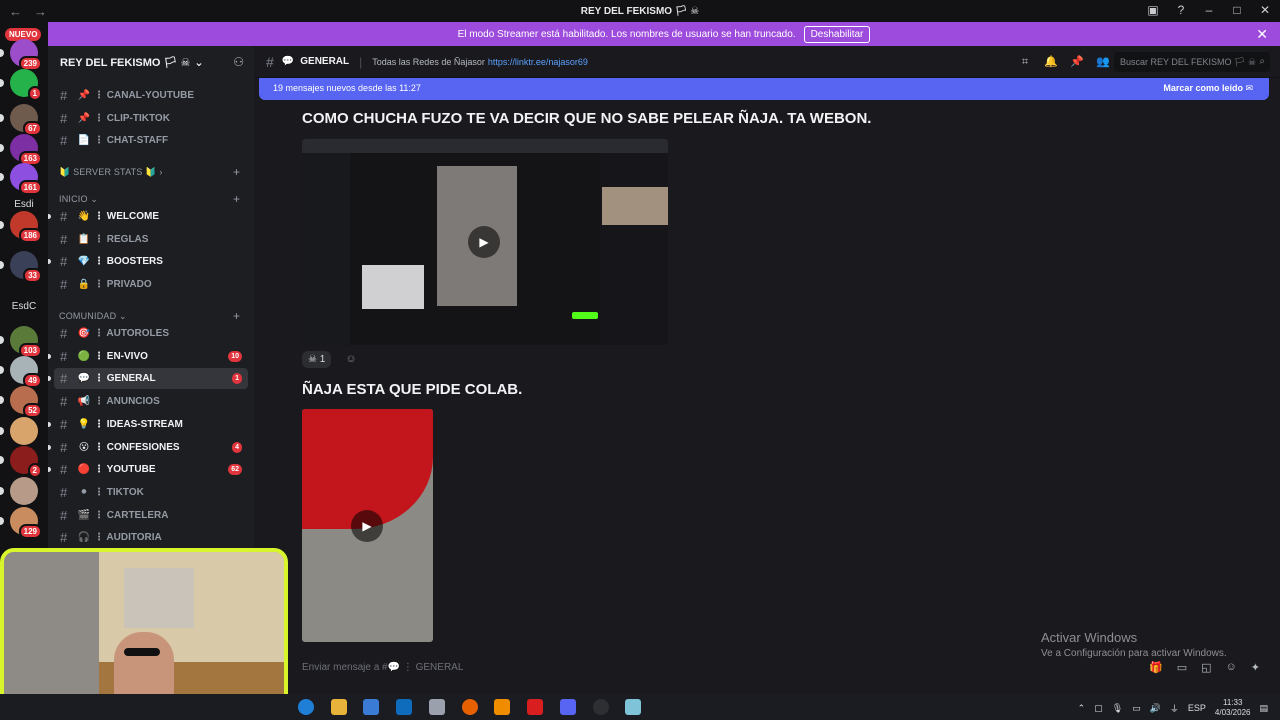 The height and width of the screenshot is (720, 1280). Describe the element at coordinates (1153, 10) in the screenshot. I see `inbox-icon: ▣` at that location.